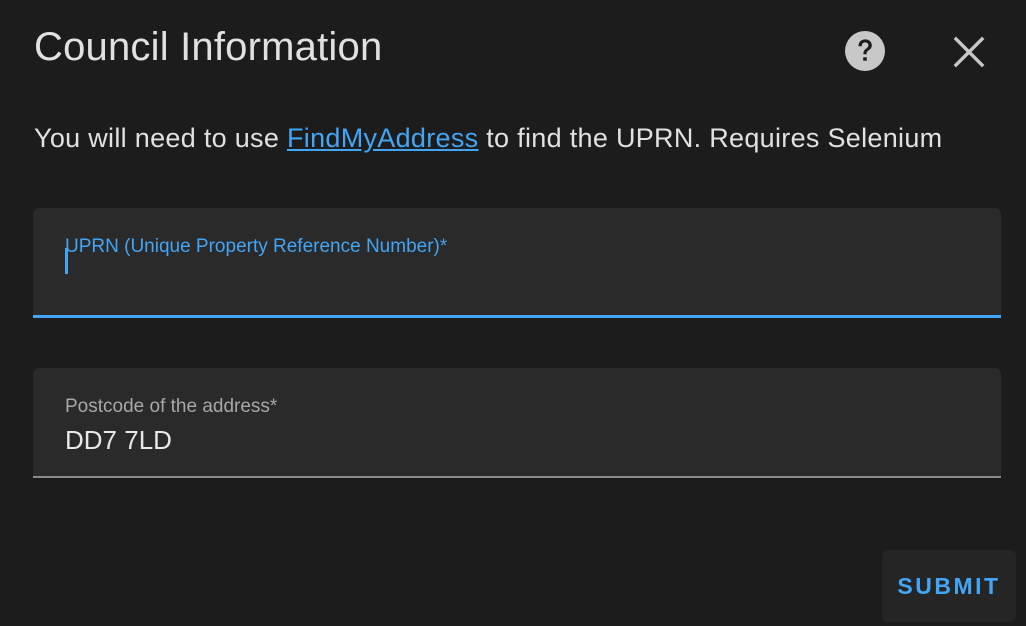 The width and height of the screenshot is (1026, 626). I want to click on dialog-title: Council Information, so click(208, 47).